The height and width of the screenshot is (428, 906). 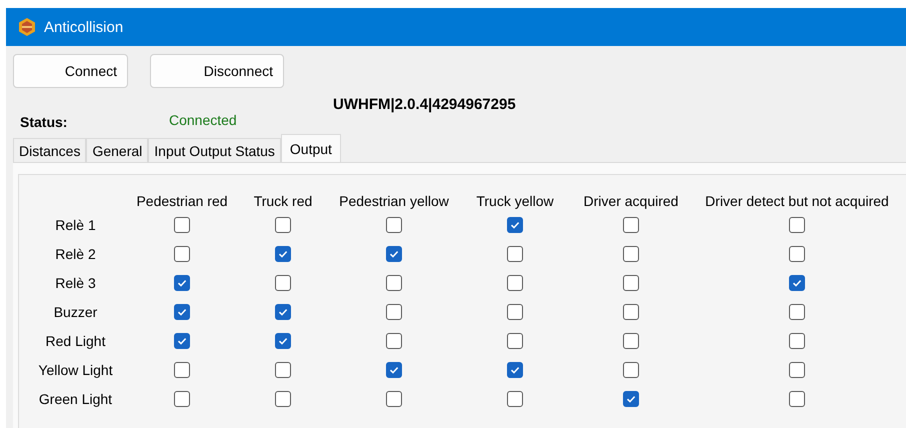 I want to click on version-text: UWHFM|2.0.4|4294967295, so click(x=424, y=104).